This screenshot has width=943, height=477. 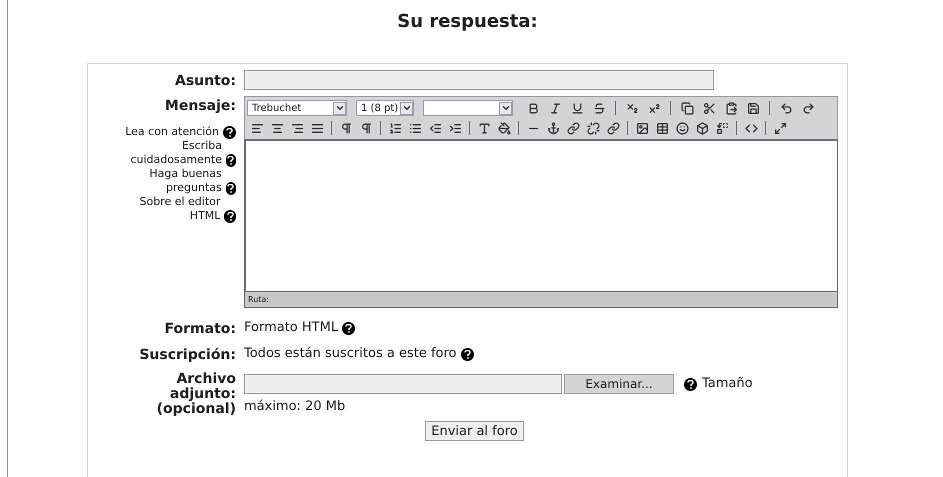 I want to click on submit-button: Enviar al foro, so click(x=474, y=431).